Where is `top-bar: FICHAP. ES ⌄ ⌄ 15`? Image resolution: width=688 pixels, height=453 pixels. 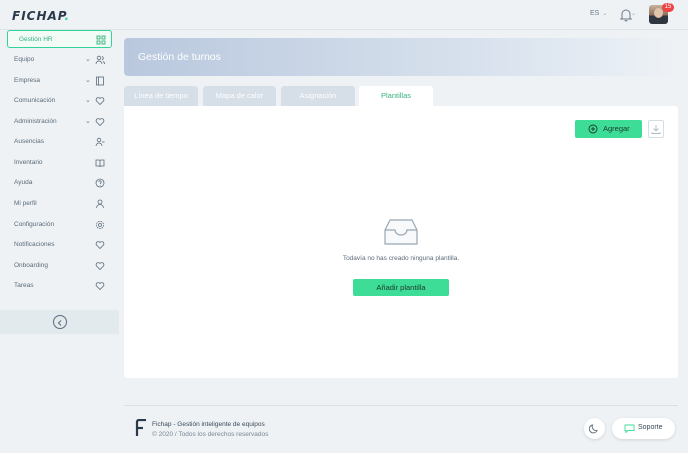 top-bar: FICHAP. ES ⌄ ⌄ 15 is located at coordinates (344, 15).